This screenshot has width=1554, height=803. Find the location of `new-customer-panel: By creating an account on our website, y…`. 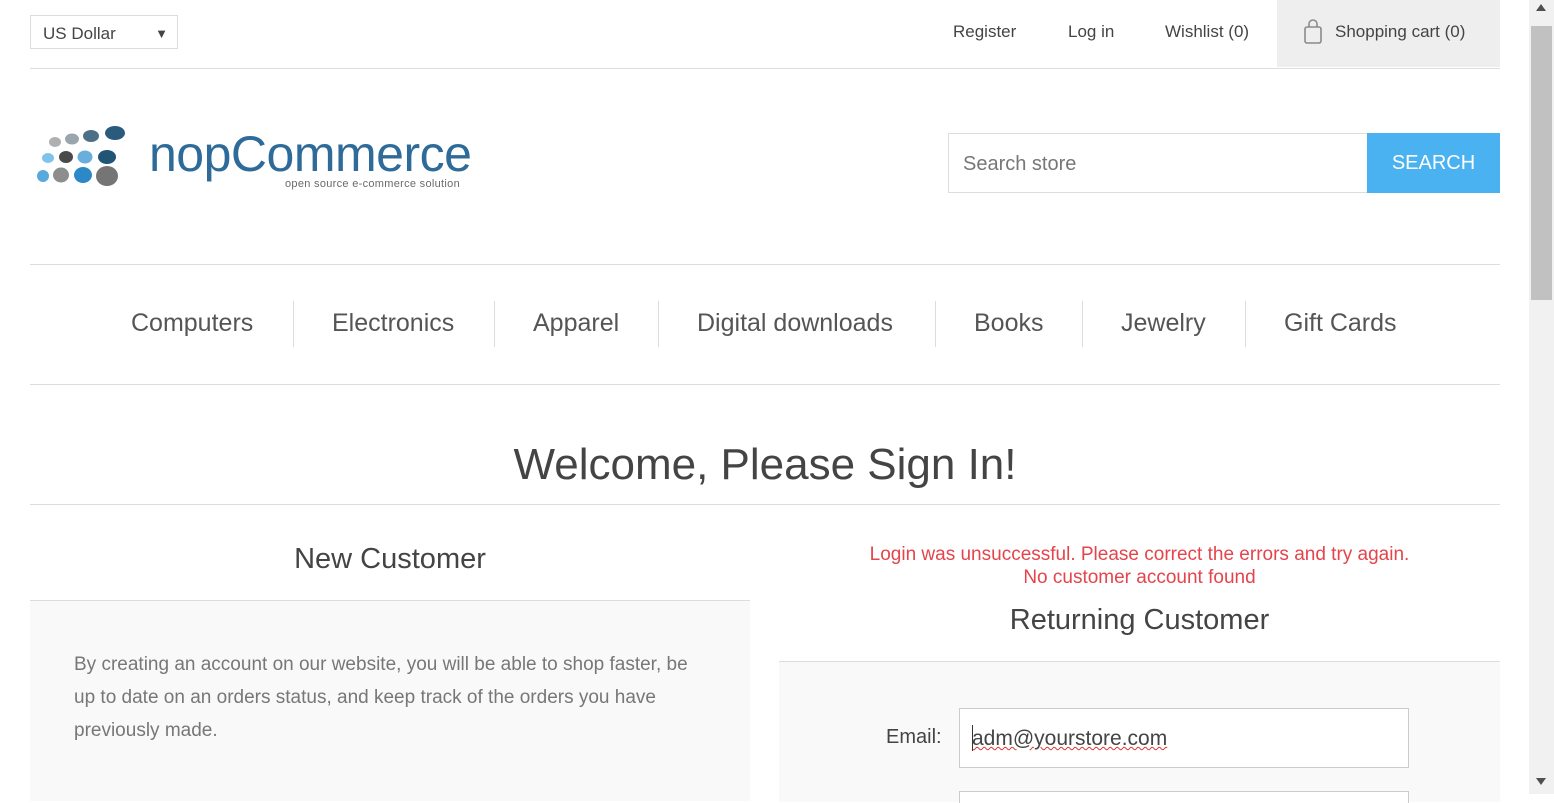

new-customer-panel: By creating an account on our website, y… is located at coordinates (390, 700).